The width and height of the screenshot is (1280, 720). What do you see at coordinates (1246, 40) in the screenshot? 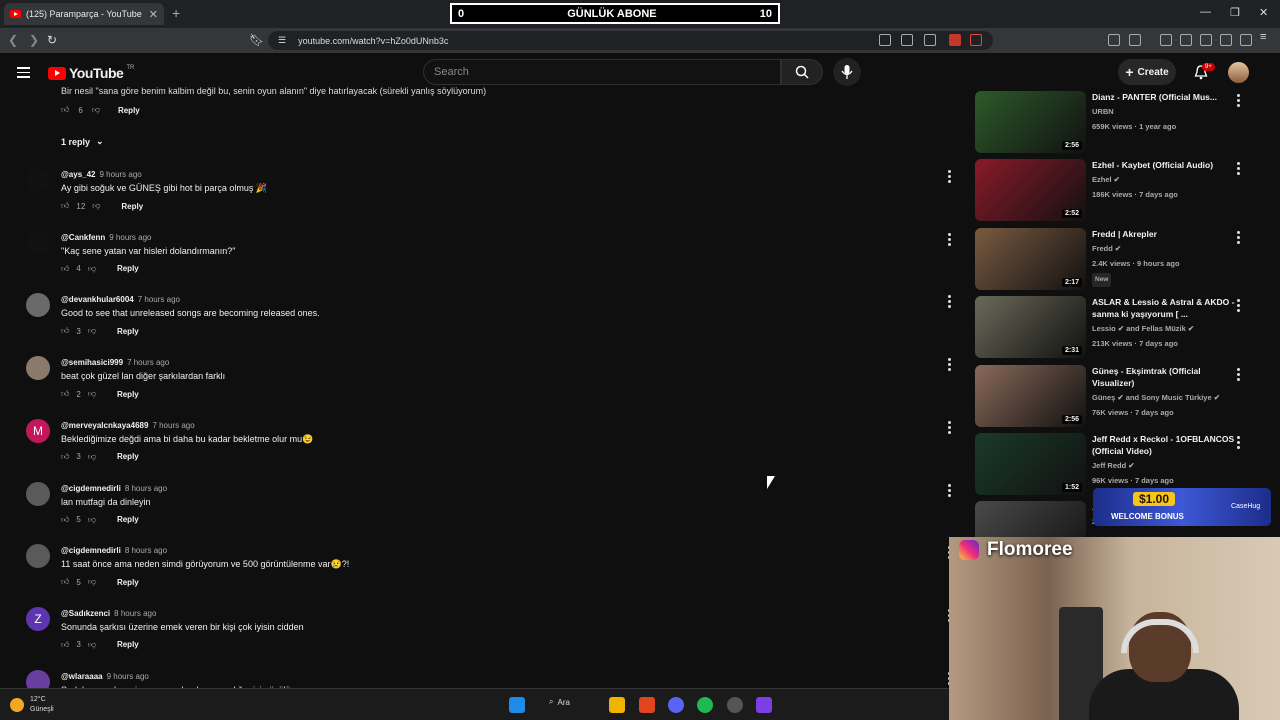
I see `vpn-icon` at bounding box center [1246, 40].